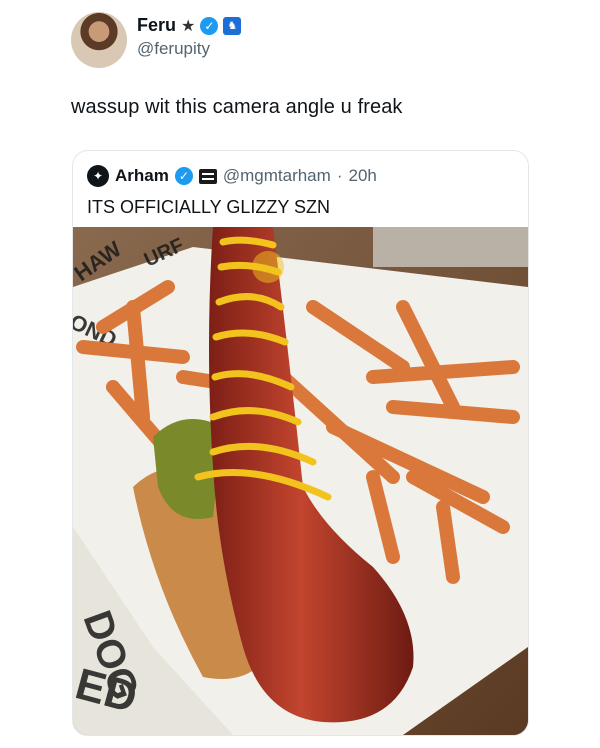 The image size is (600, 748). Describe the element at coordinates (209, 207) in the screenshot. I see `quoted-tweet-text: ITS OFFICIALLY GLIZZY SZN` at that location.